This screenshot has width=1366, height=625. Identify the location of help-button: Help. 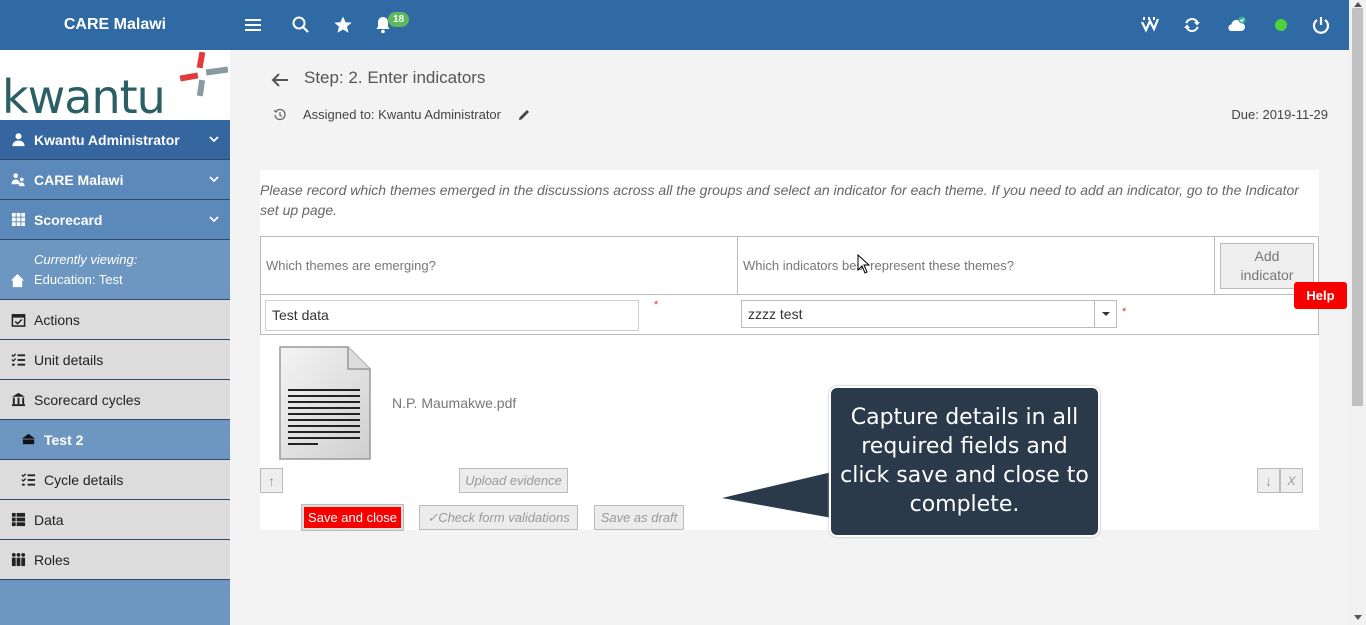
(1320, 295).